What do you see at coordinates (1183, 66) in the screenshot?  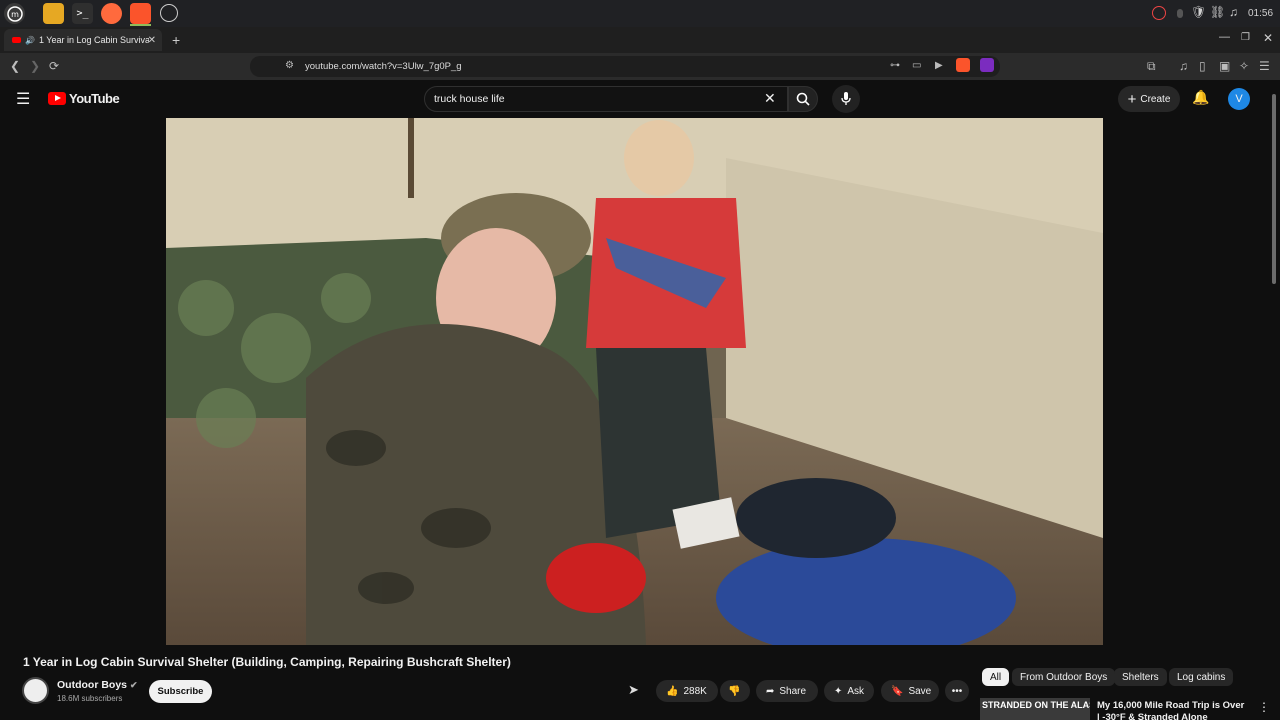 I see `media-icon: ♫` at bounding box center [1183, 66].